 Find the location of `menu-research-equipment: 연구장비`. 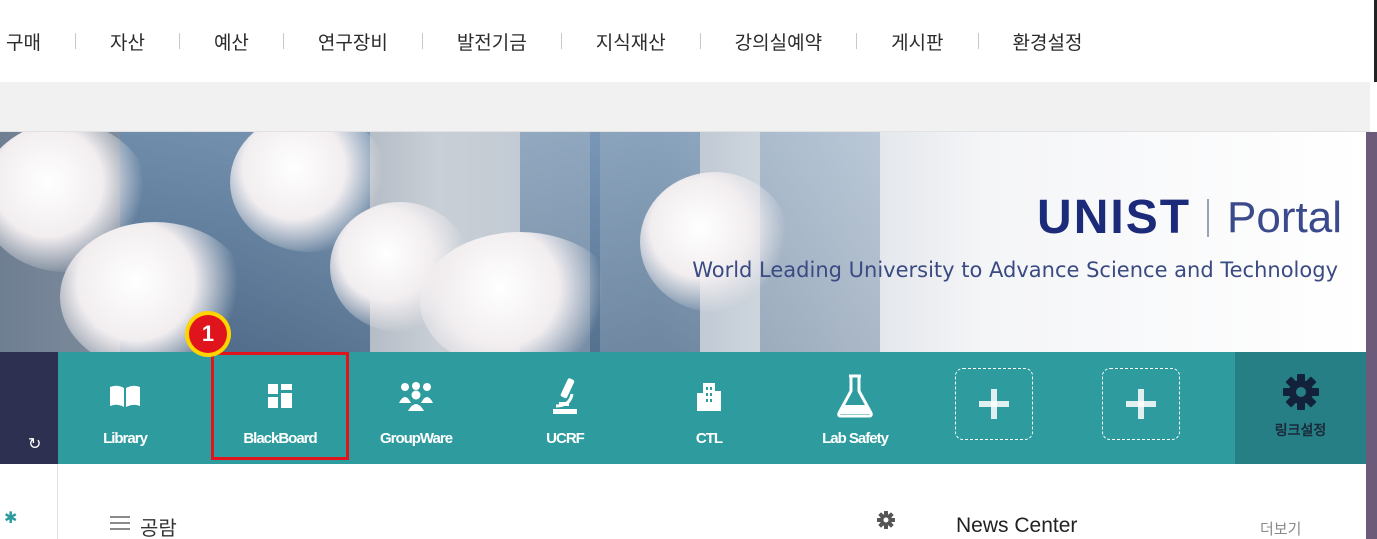

menu-research-equipment: 연구장비 is located at coordinates (353, 41).